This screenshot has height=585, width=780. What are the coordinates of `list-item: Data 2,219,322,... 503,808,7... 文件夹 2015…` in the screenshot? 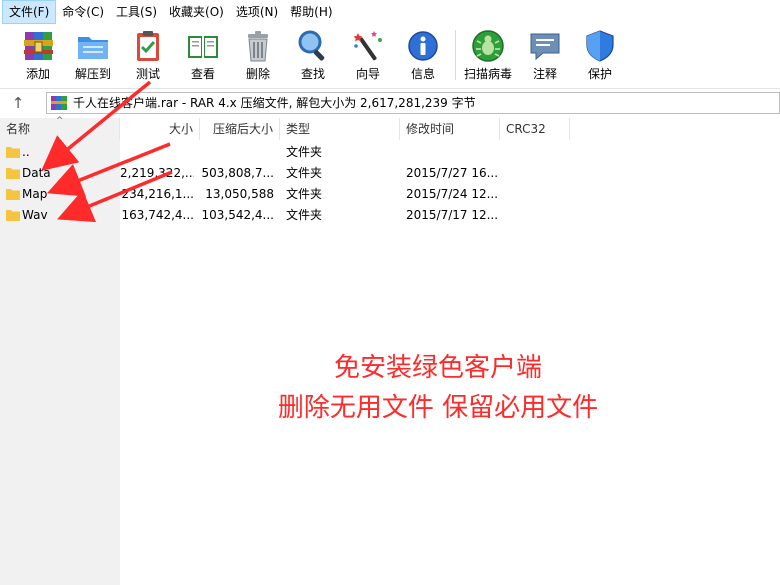 It's located at (390, 173).